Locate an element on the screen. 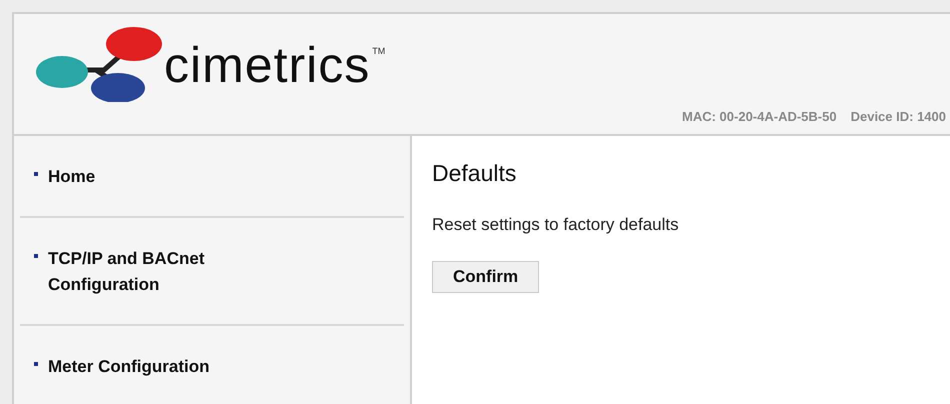  mac-address: MAC: 00-20-4A-AD-5B-50 is located at coordinates (759, 116).